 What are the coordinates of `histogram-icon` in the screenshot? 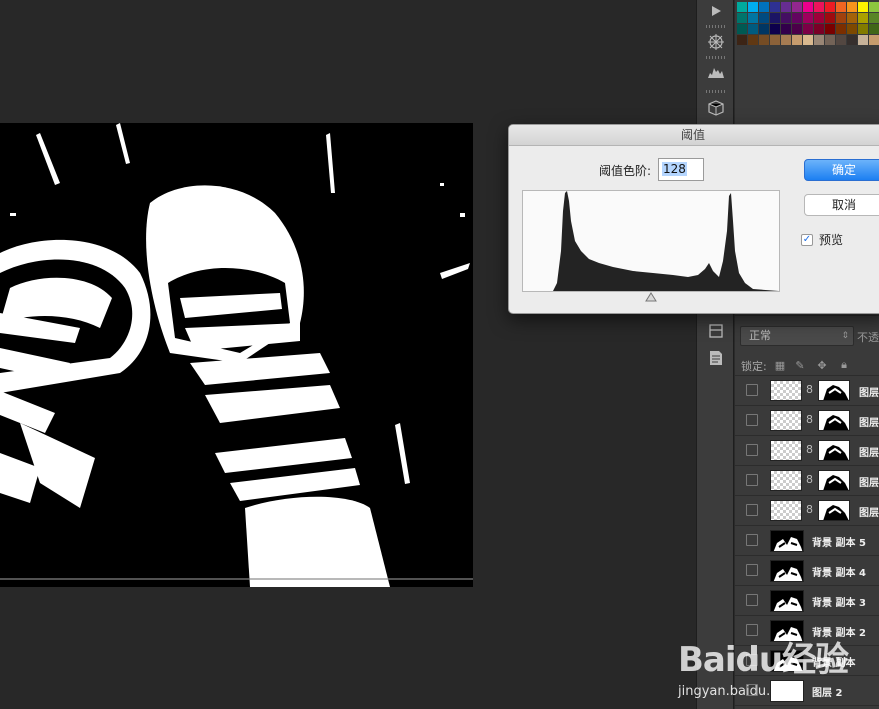 It's located at (716, 72).